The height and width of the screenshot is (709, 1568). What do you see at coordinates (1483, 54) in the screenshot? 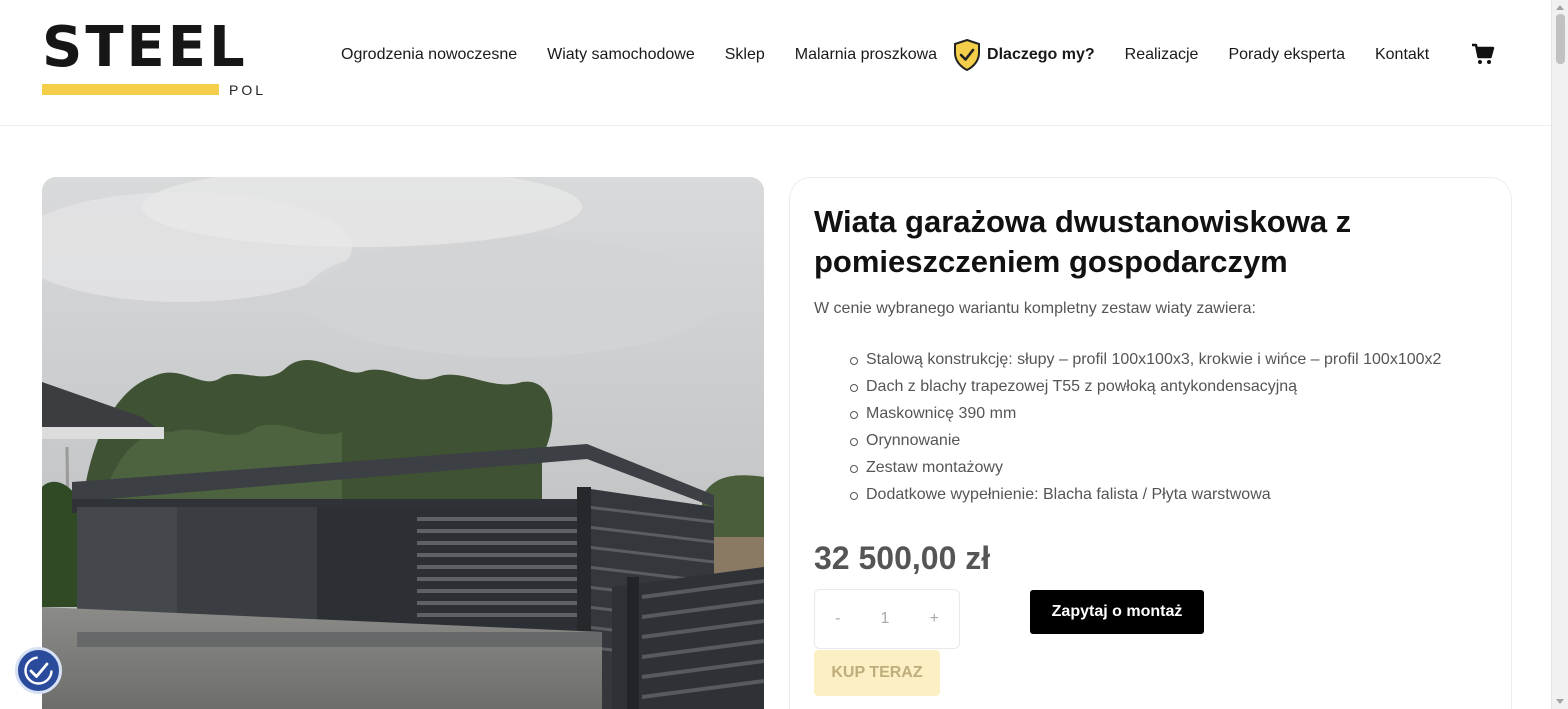
I see `cart-icon` at bounding box center [1483, 54].